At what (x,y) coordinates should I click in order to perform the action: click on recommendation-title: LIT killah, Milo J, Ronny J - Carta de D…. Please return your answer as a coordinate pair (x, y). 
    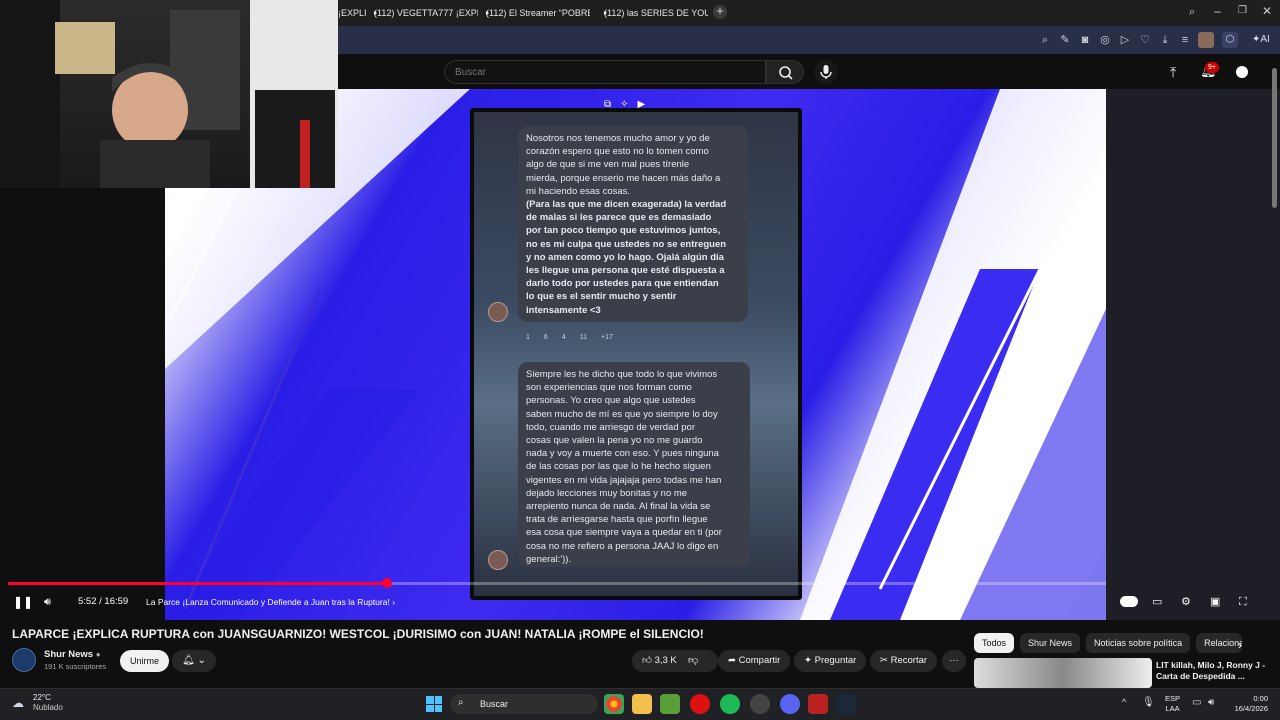
    Looking at the image, I should click on (1215, 671).